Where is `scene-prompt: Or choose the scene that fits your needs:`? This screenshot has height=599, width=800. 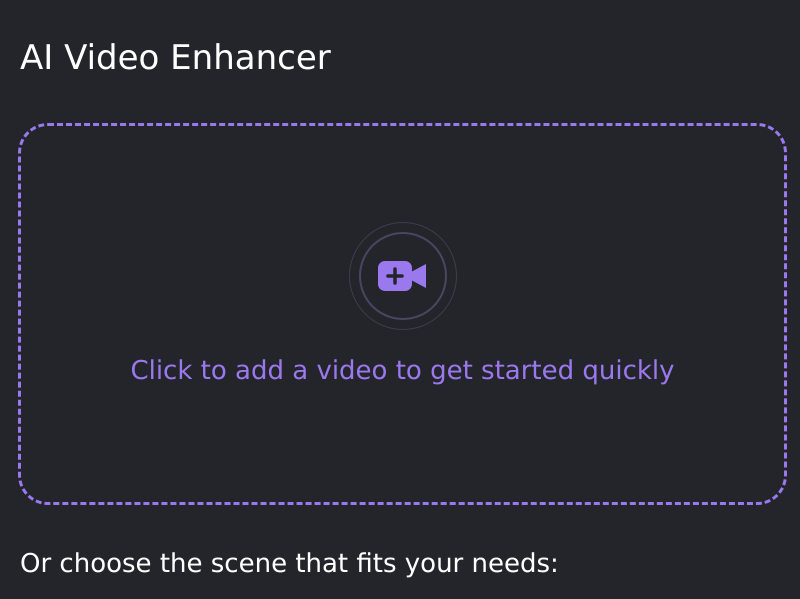 scene-prompt: Or choose the scene that fits your needs: is located at coordinates (290, 564).